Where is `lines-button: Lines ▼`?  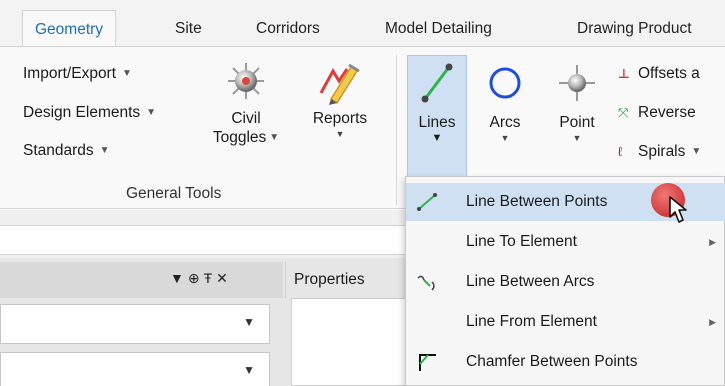
lines-button: Lines ▼ is located at coordinates (437, 102).